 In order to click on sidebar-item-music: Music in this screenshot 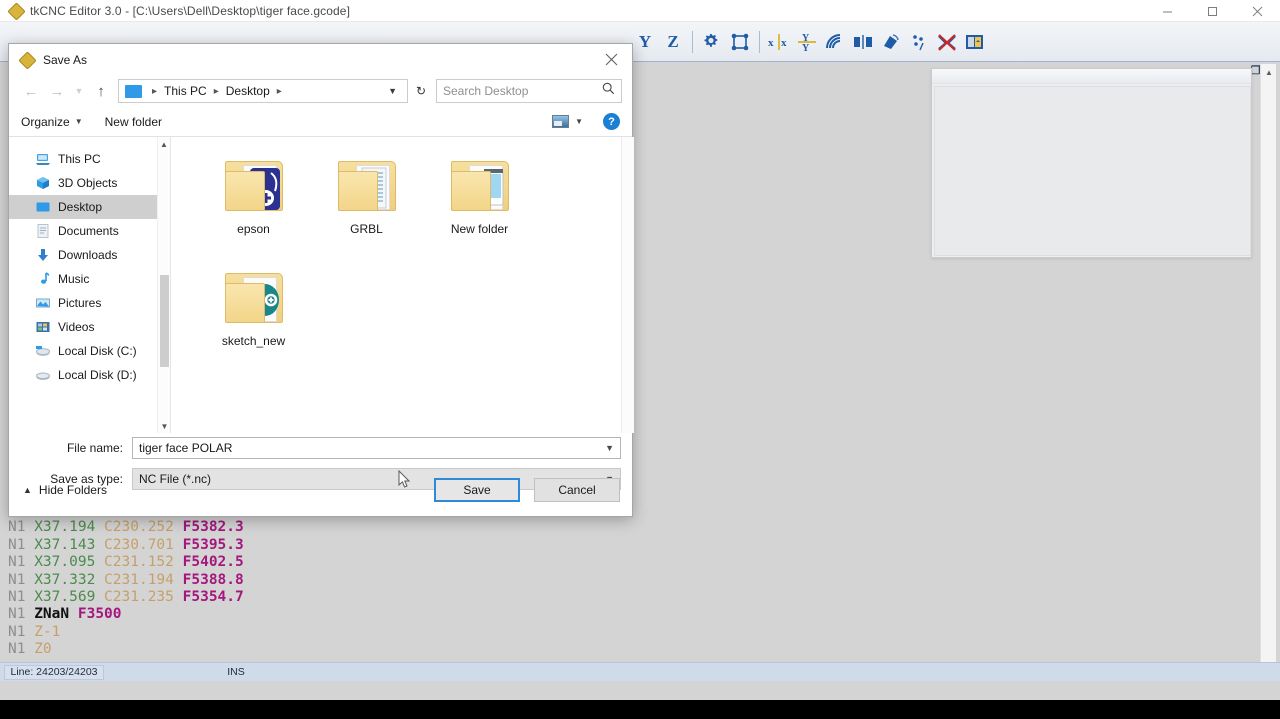, I will do `click(83, 279)`.